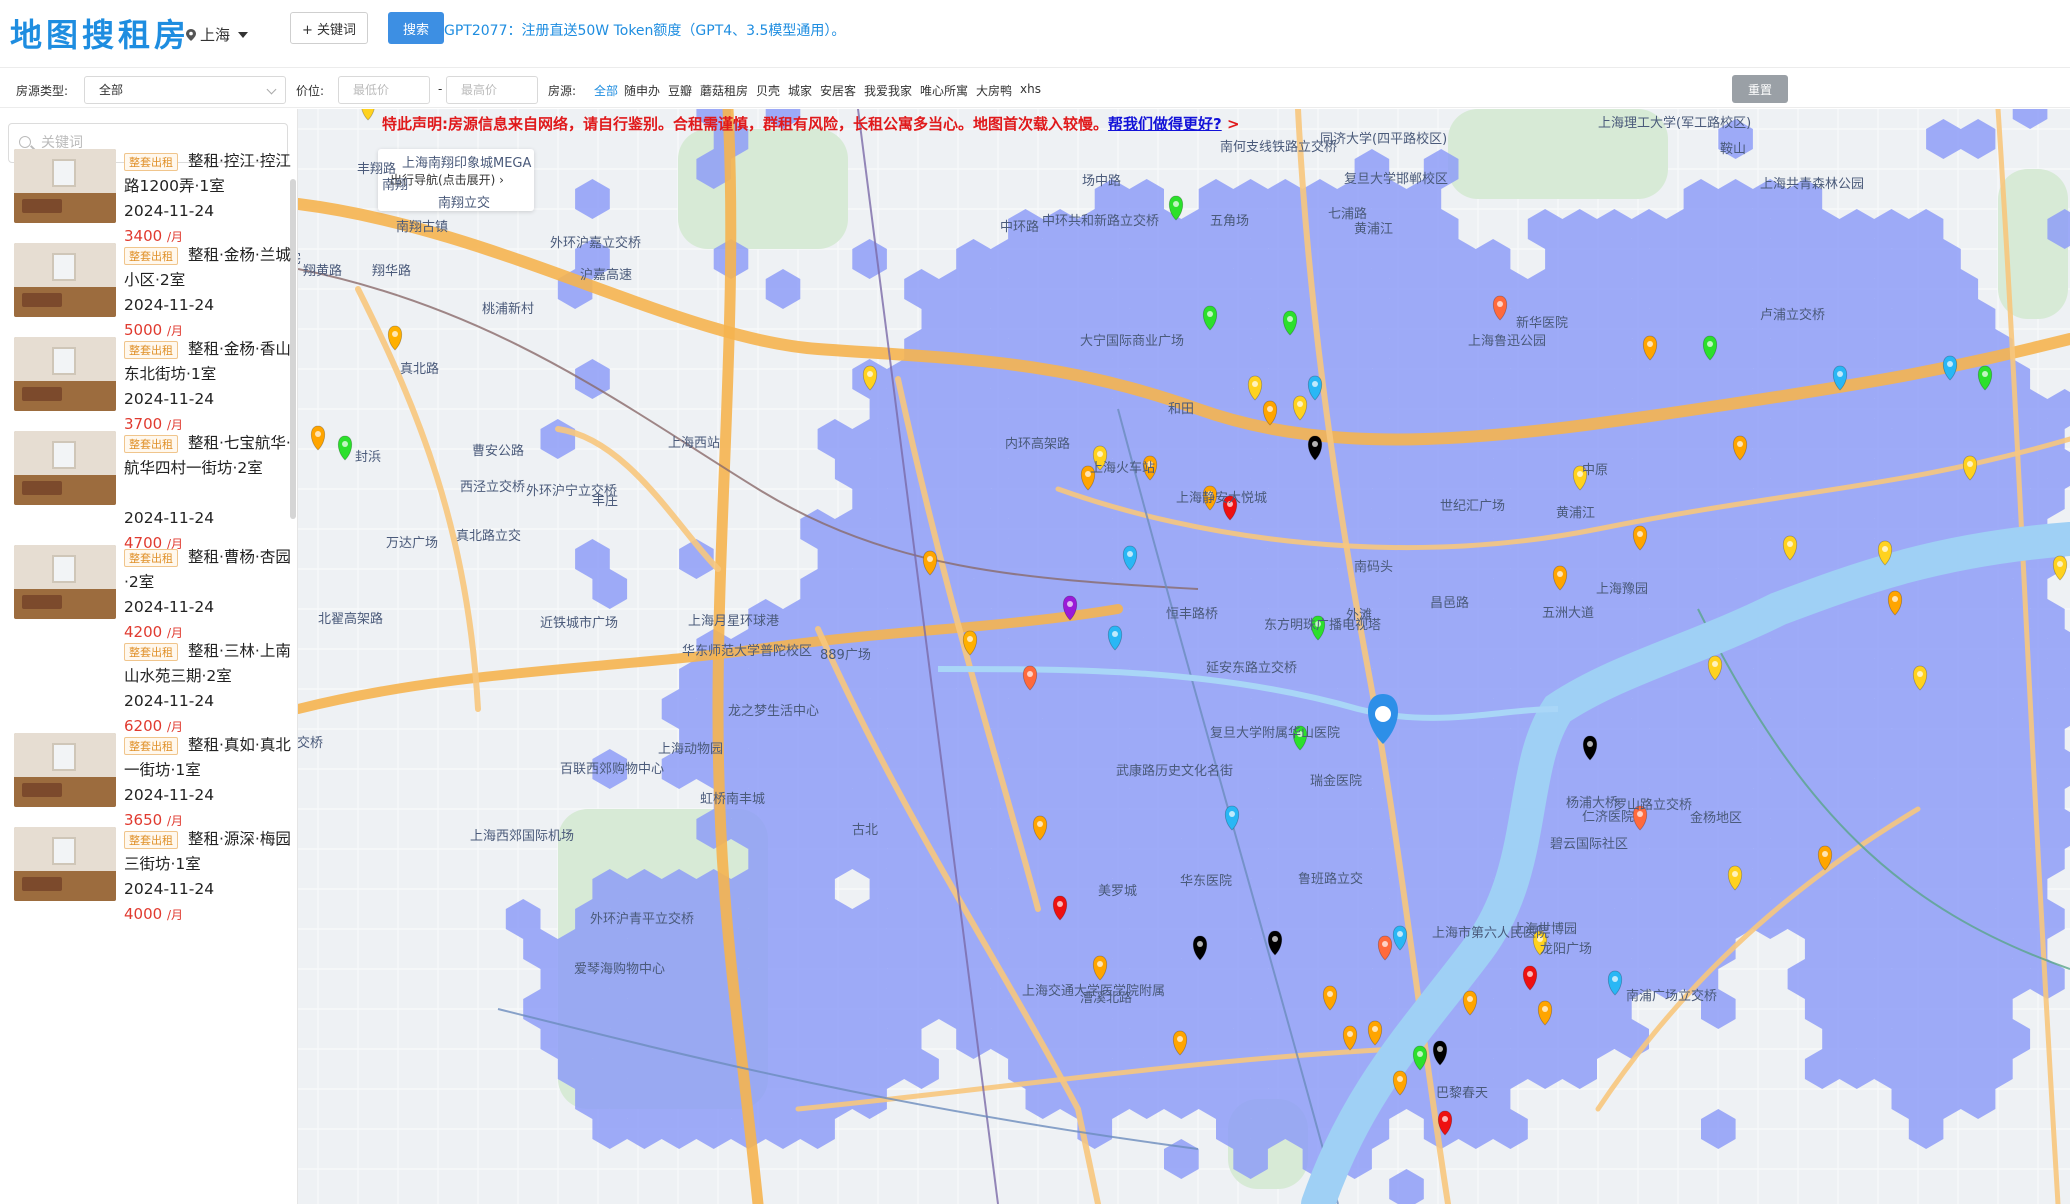  Describe the element at coordinates (763, 189) in the screenshot. I see `park-area` at that location.